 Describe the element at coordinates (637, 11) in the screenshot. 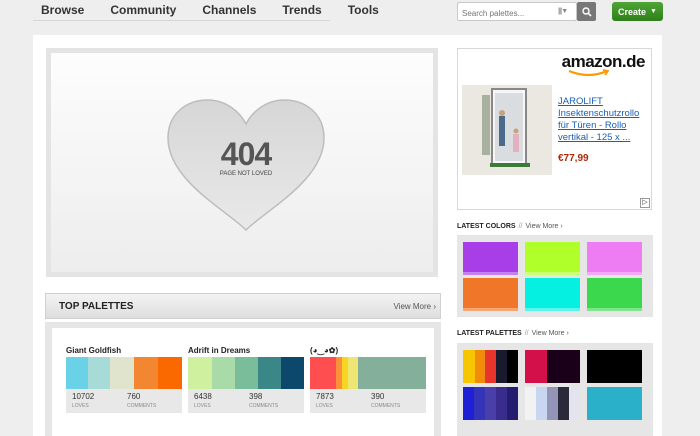

I see `create-button: Create ▼` at that location.